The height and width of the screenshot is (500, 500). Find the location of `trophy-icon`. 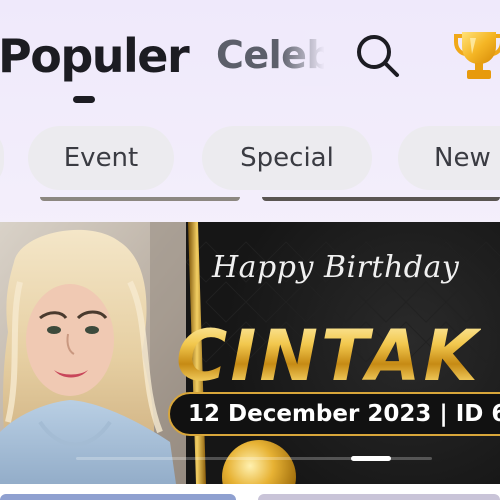

trophy-icon is located at coordinates (477, 54).